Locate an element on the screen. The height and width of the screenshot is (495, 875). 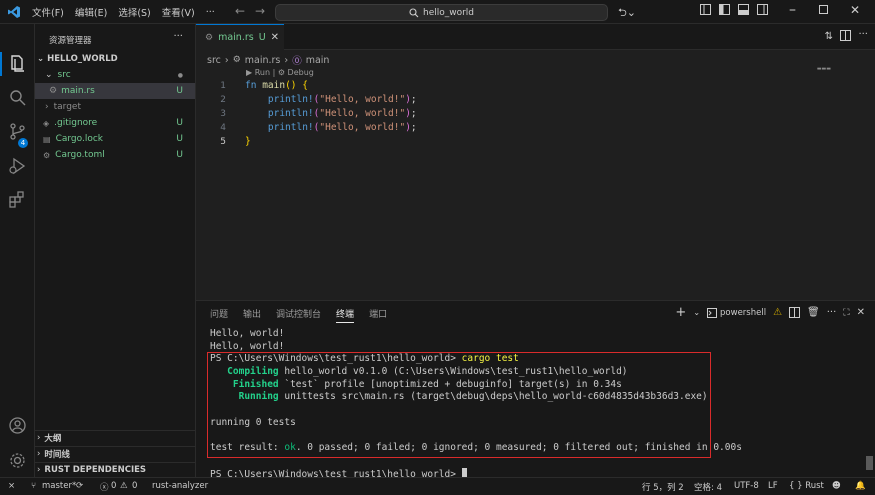
tree-item-gitignore: ◈ .gitignore U is located at coordinates (115, 123).